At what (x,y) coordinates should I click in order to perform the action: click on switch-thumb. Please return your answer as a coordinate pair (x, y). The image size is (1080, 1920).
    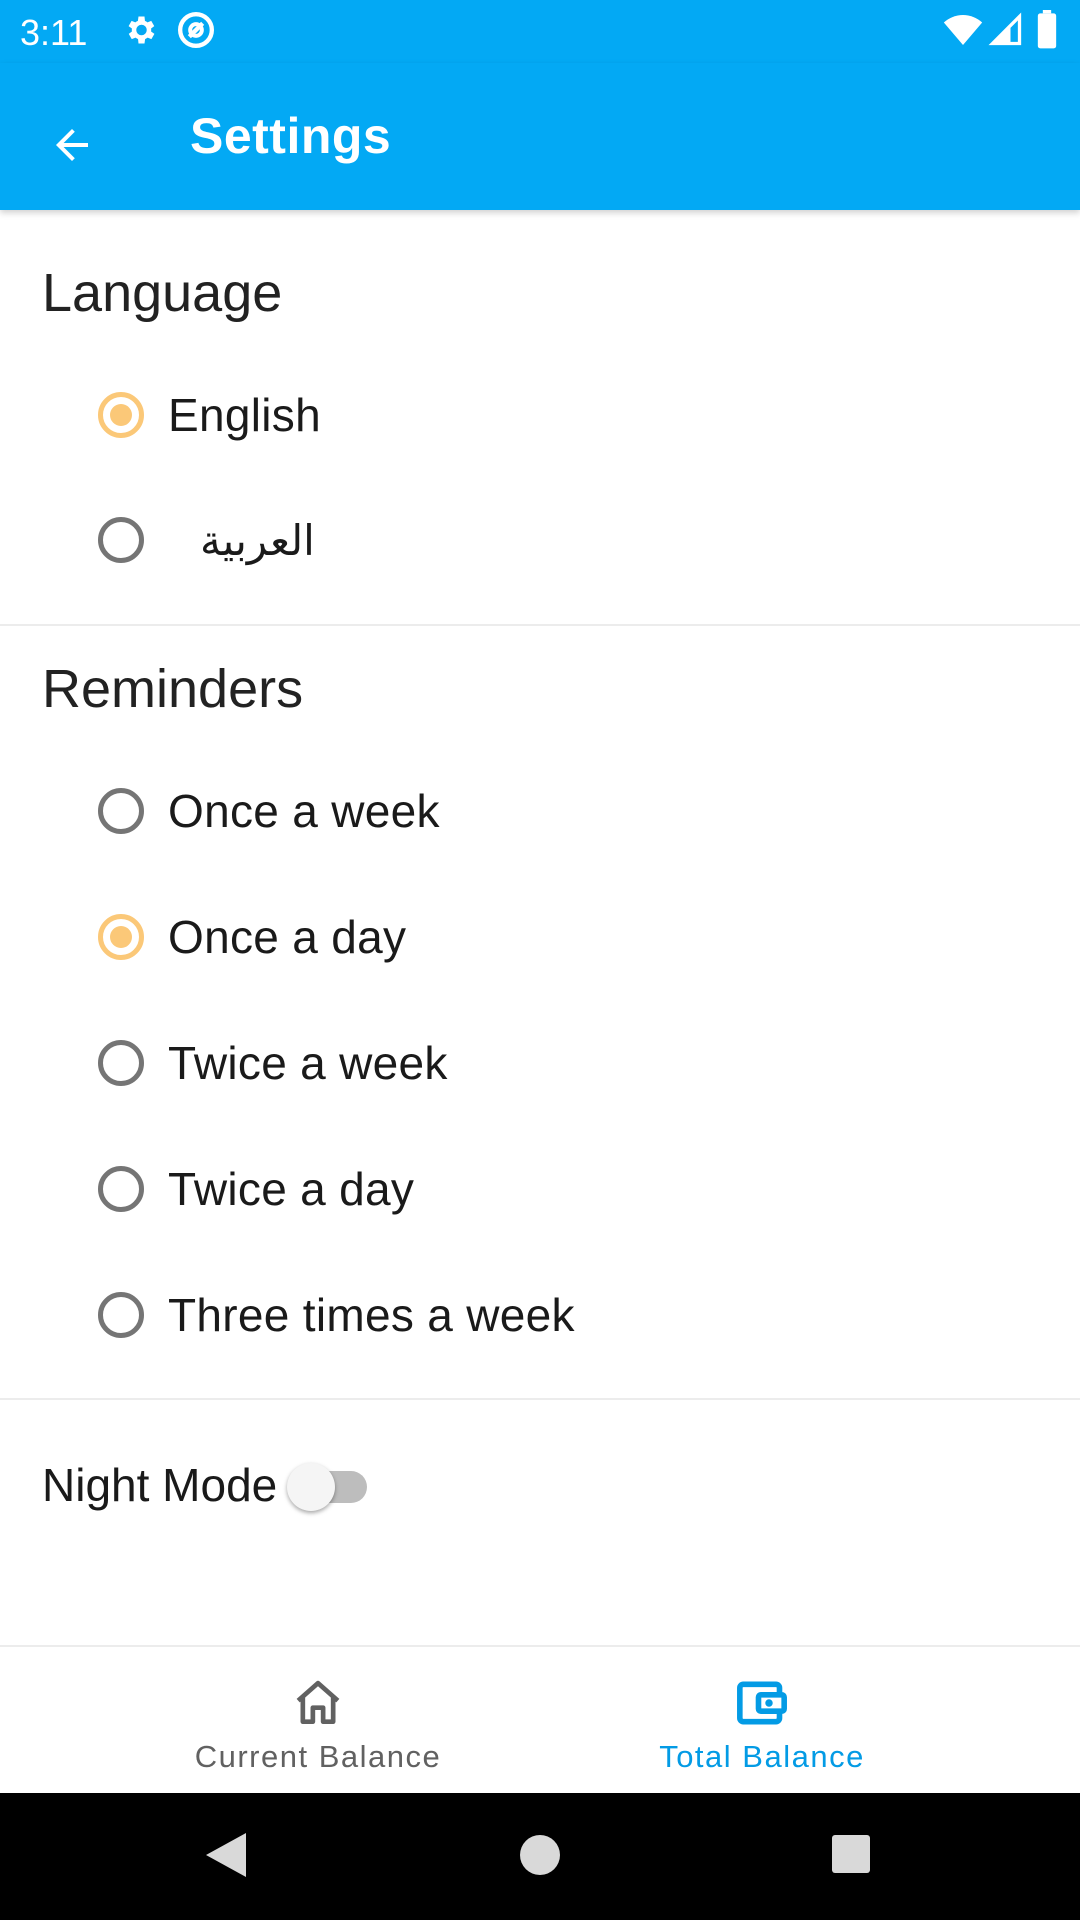
    Looking at the image, I should click on (311, 1487).